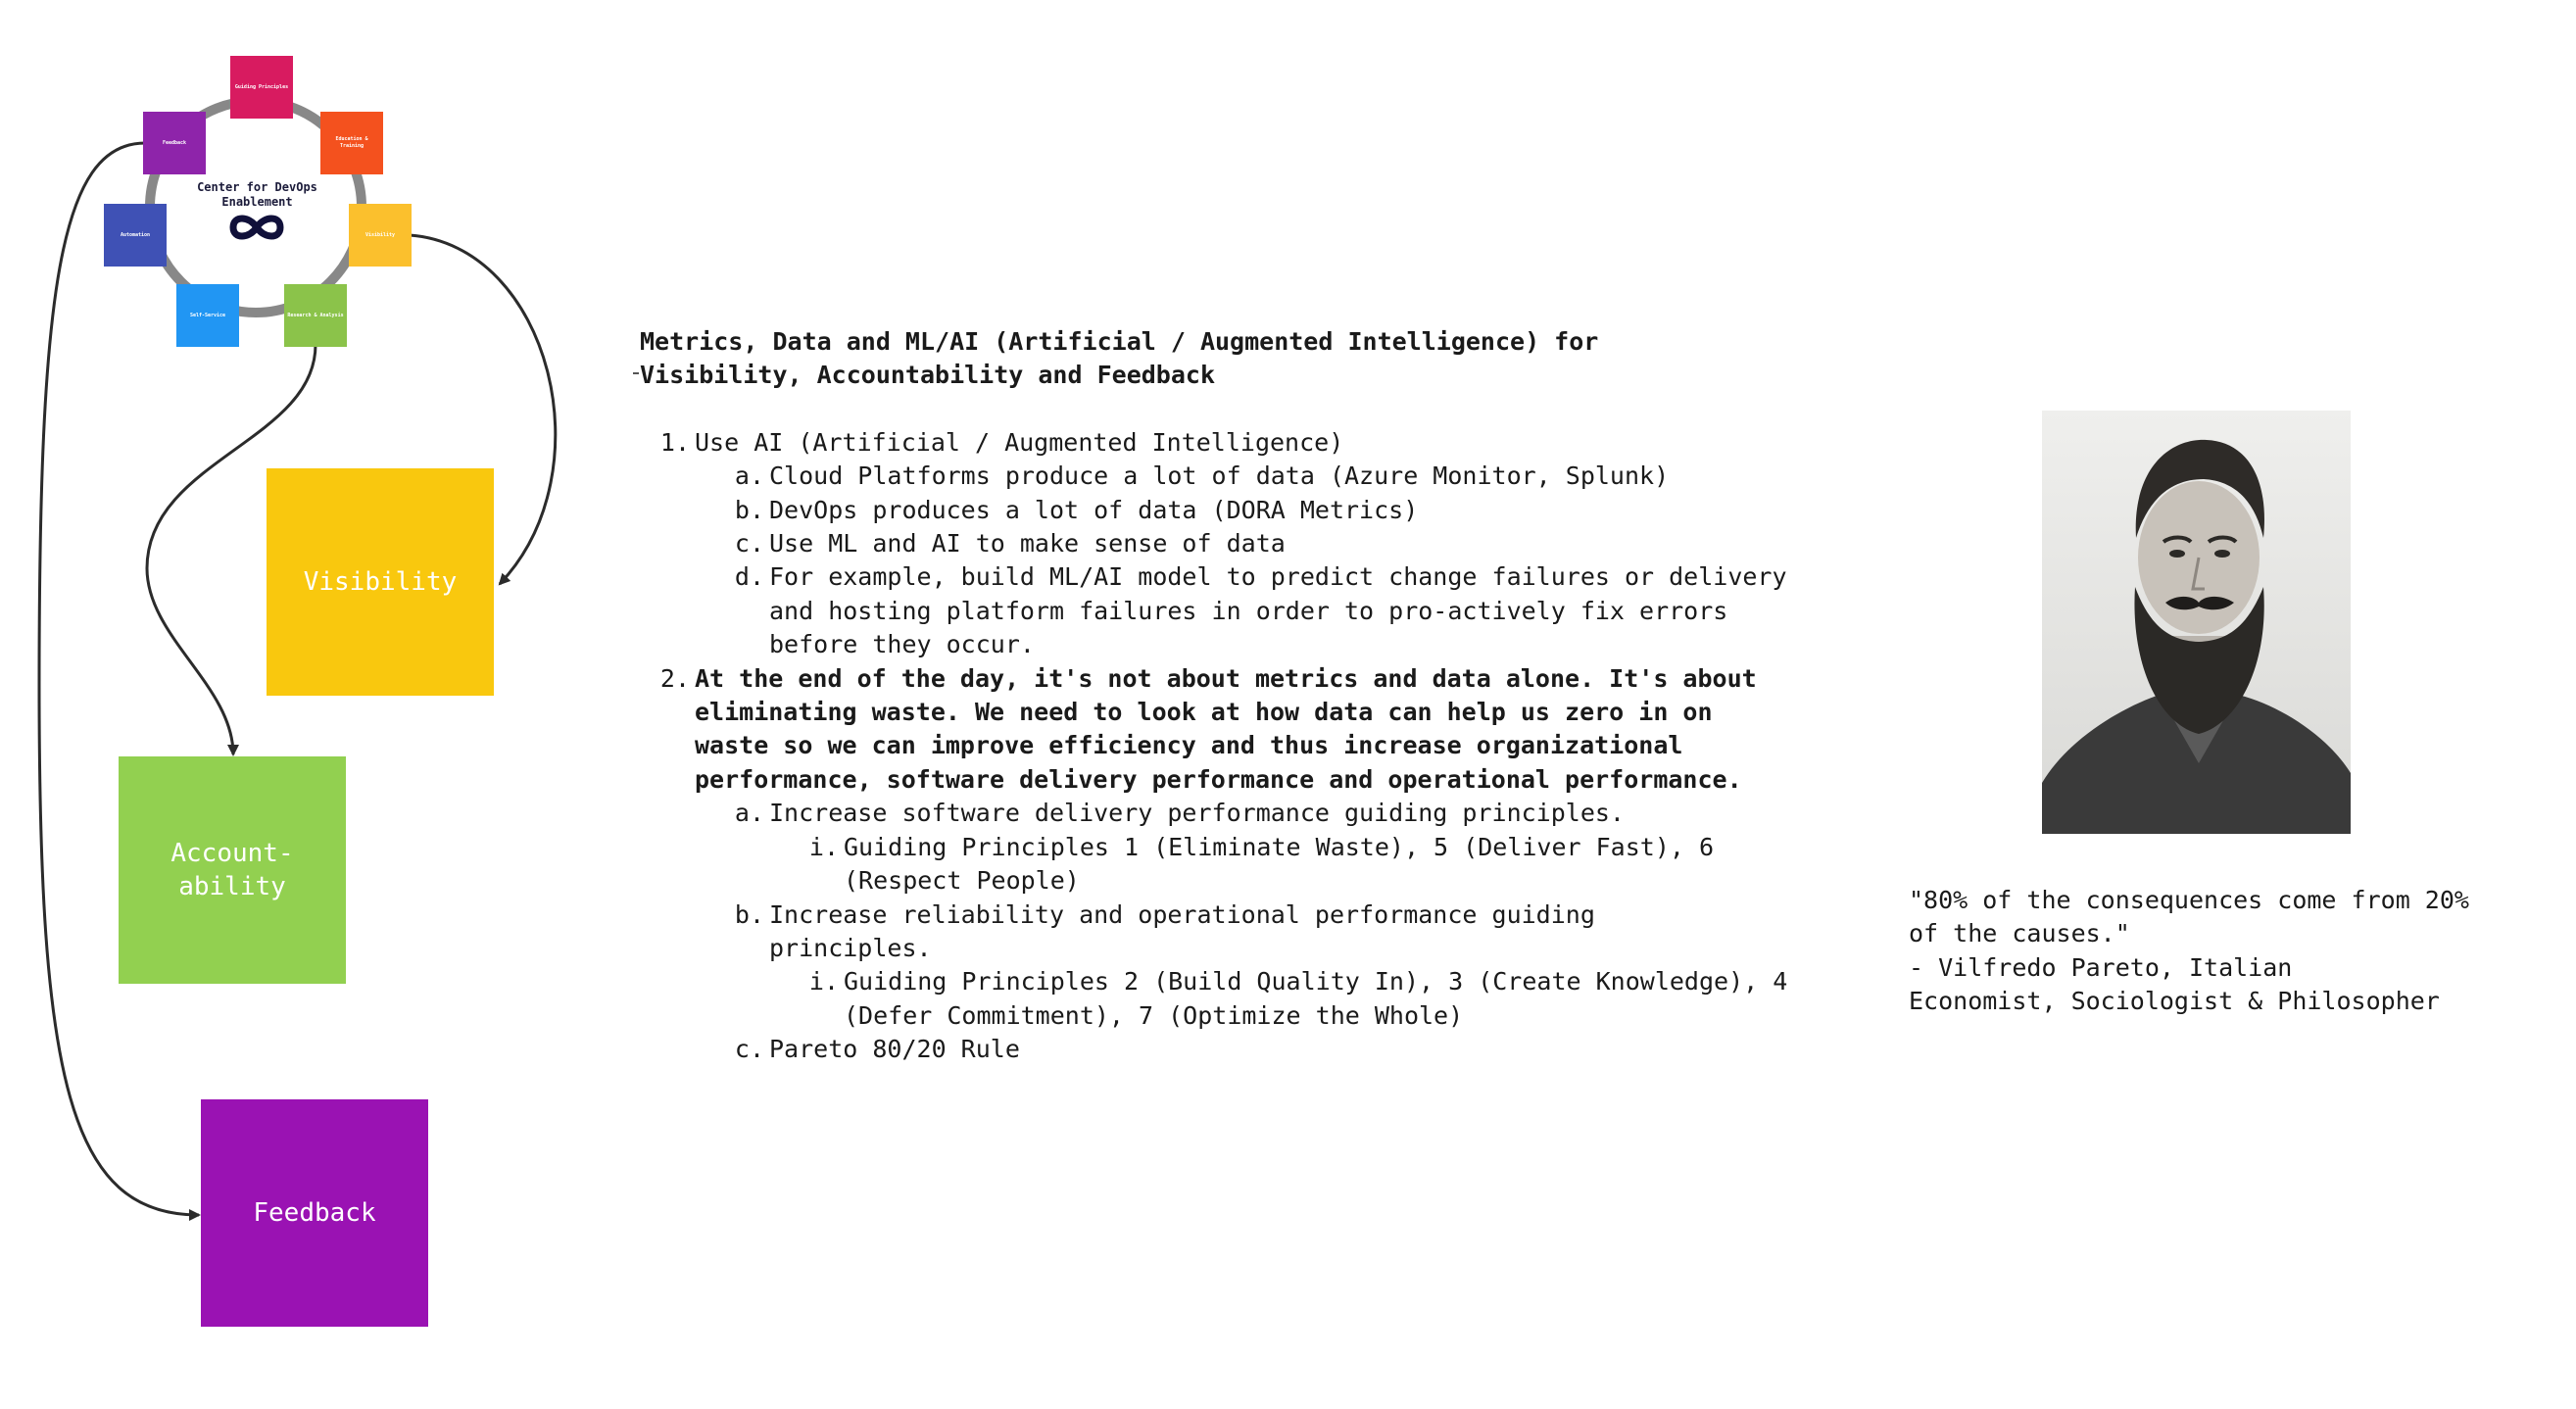  I want to click on accountability-box: Account- ability, so click(232, 870).